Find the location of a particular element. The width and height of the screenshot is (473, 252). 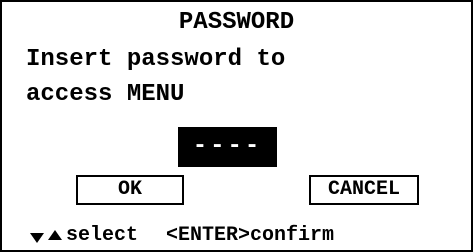

confirm-hint-label: <ENTER>confirm is located at coordinates (250, 235).